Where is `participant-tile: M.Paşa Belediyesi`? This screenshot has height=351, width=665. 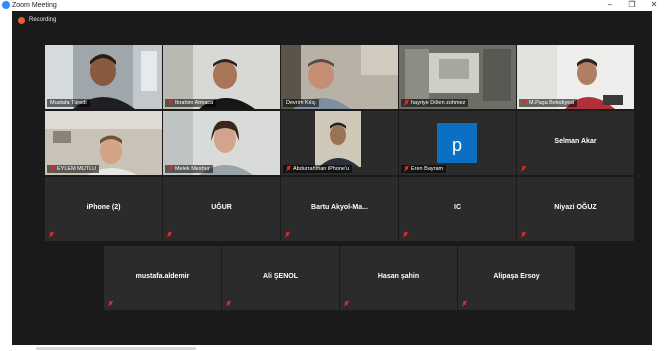
participant-tile: M.Paşa Belediyesi is located at coordinates (575, 77).